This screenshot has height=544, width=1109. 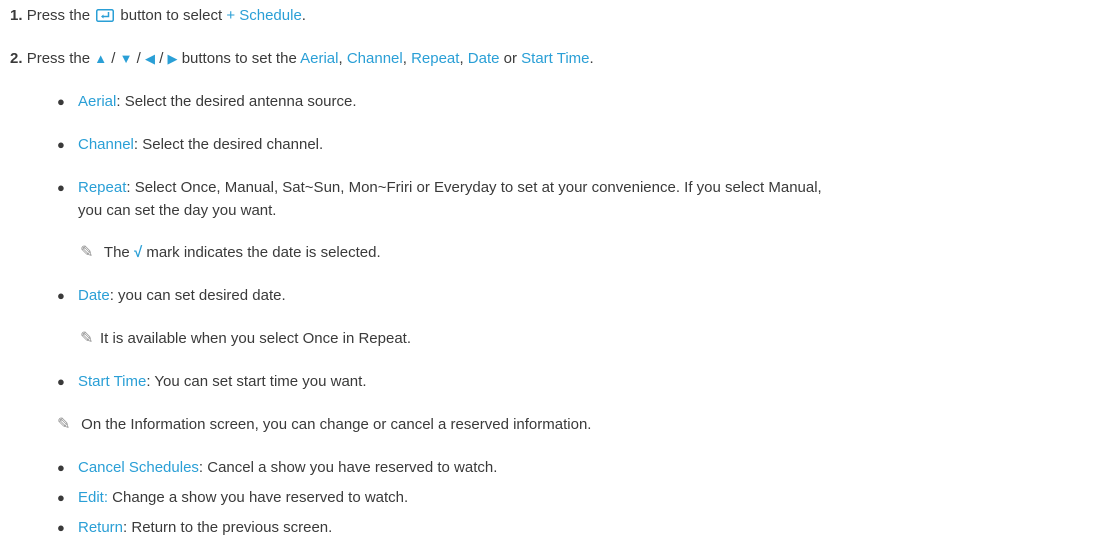 I want to click on list-item: ● Channel: Select the desired channel., so click(x=190, y=145).